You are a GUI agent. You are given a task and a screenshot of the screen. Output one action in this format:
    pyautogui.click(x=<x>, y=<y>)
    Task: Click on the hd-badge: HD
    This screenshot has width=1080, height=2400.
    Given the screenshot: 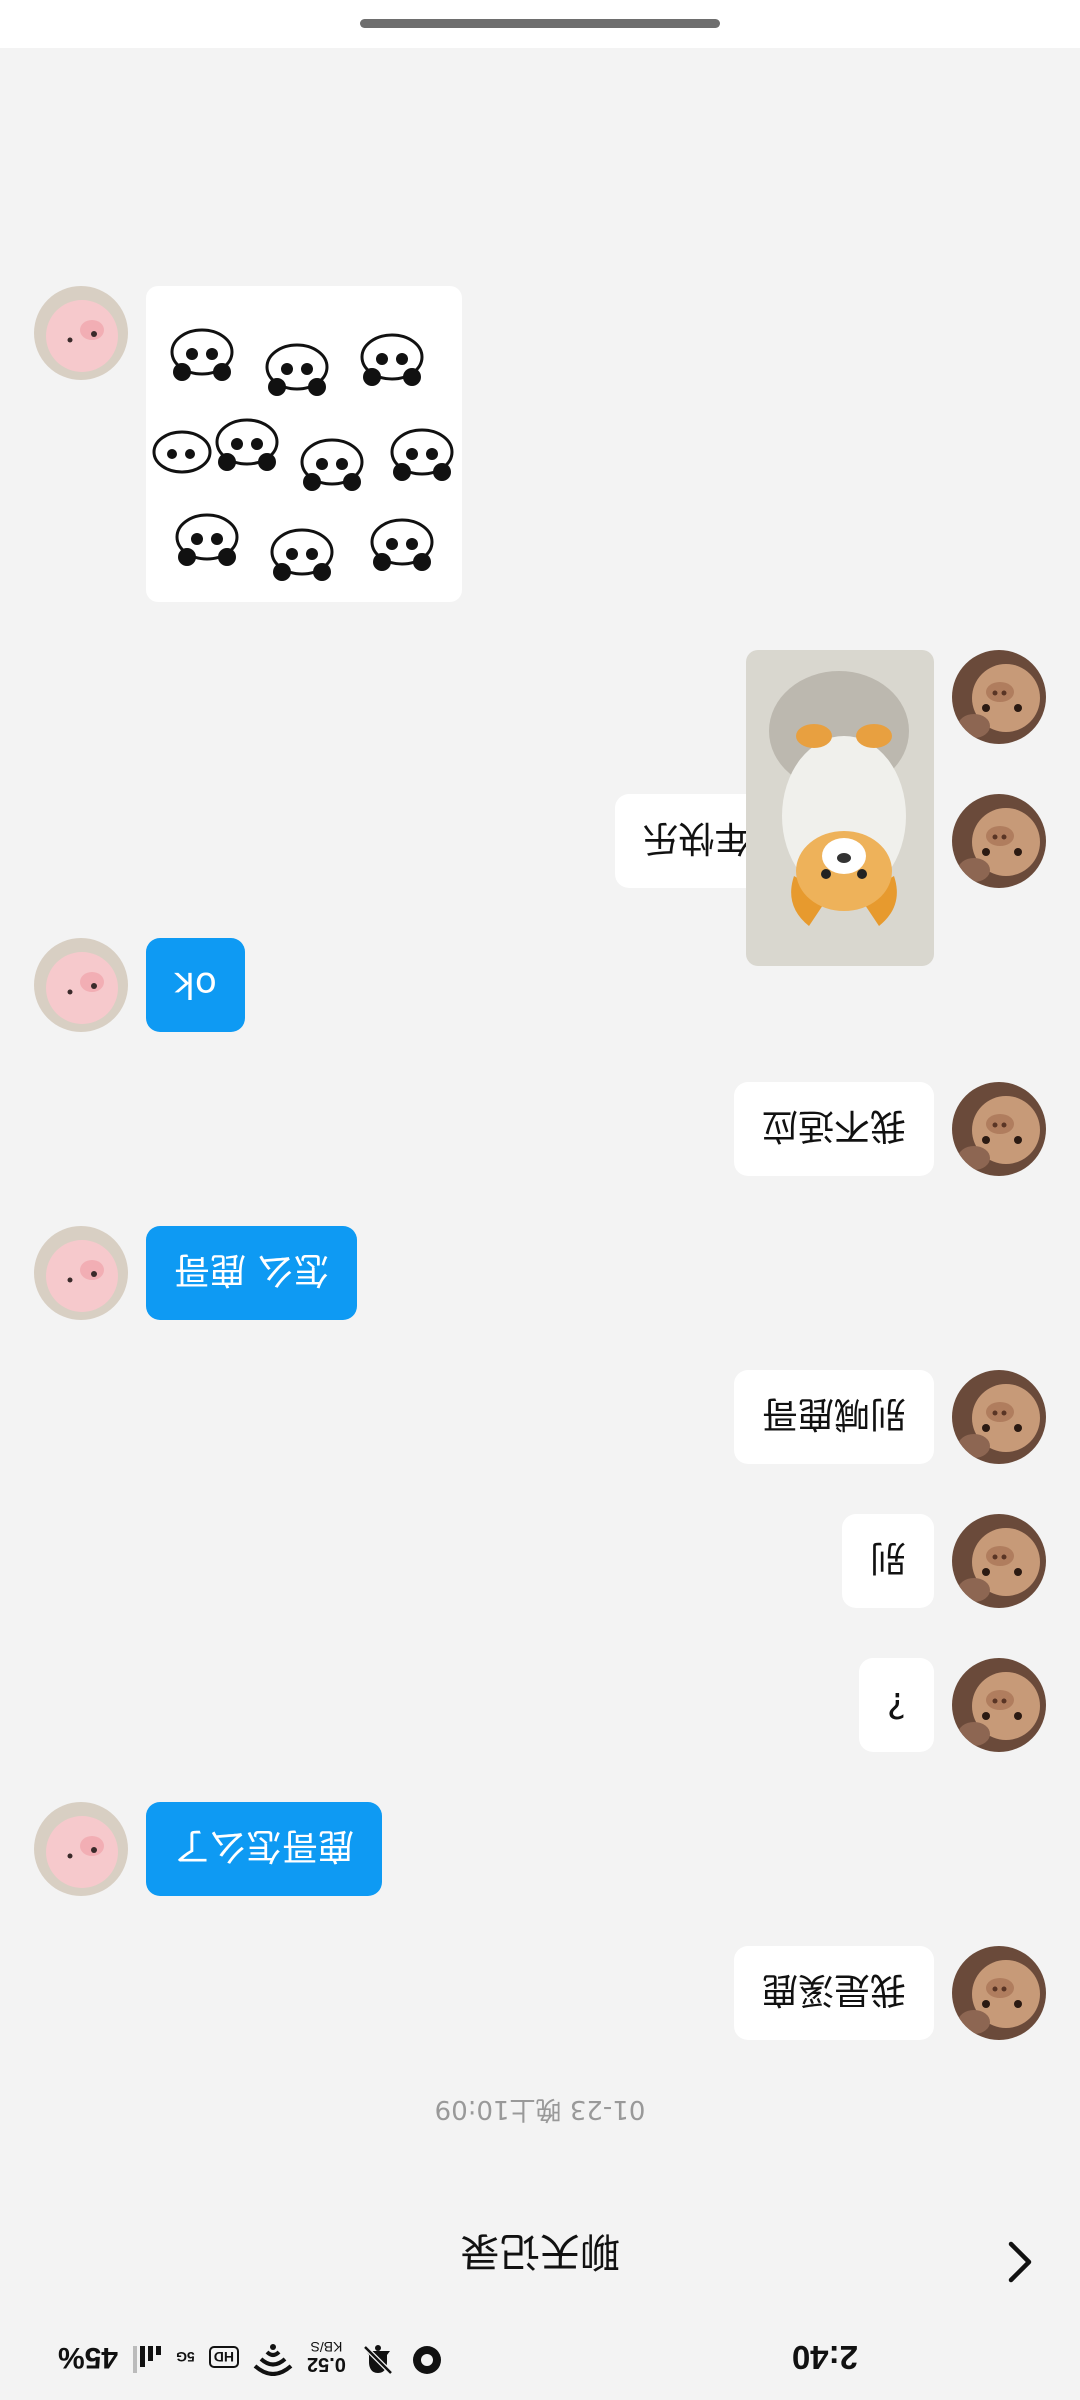 What is the action you would take?
    pyautogui.click(x=223, y=2357)
    